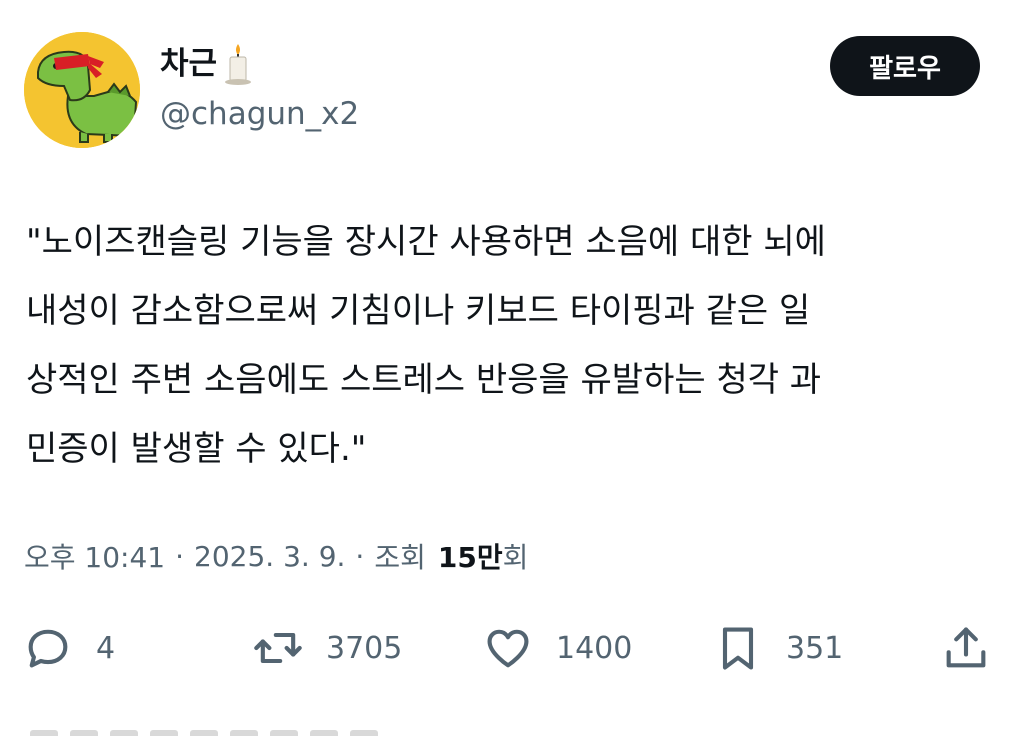 Image resolution: width=1024 pixels, height=736 pixels. Describe the element at coordinates (269, 556) in the screenshot. I see `tweet-date: 2025. 3. 9.` at that location.